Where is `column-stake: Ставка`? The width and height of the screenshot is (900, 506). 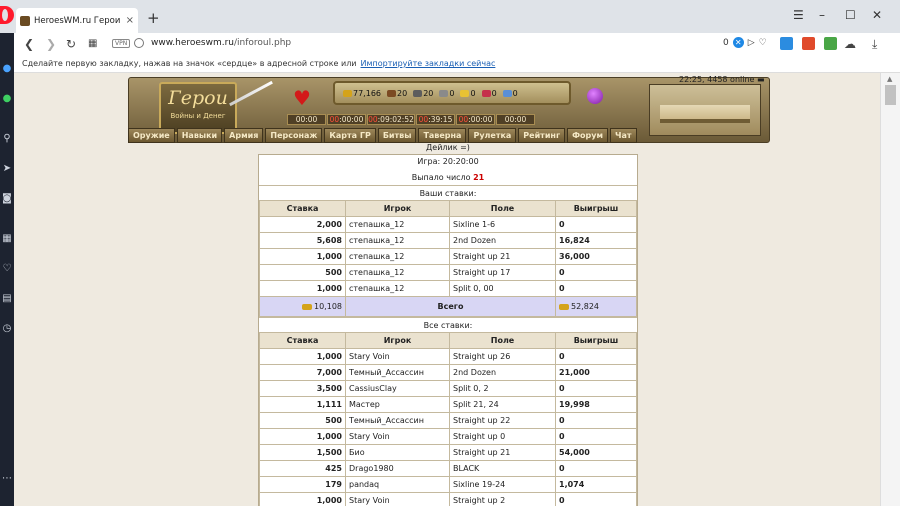
column-stake: Ставка is located at coordinates (302, 208).